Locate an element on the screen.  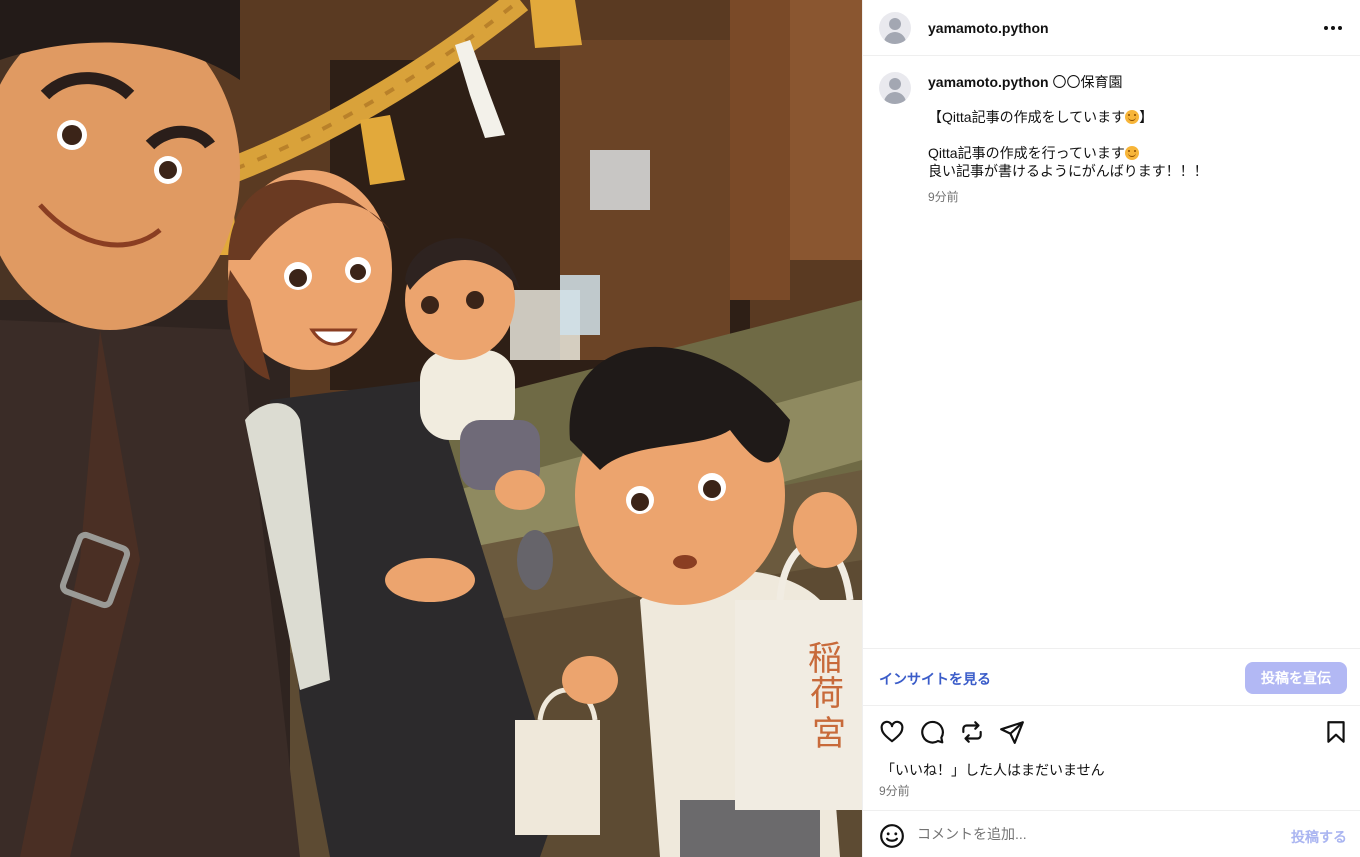
caption-line-1-end: 】 is located at coordinates (1146, 117).